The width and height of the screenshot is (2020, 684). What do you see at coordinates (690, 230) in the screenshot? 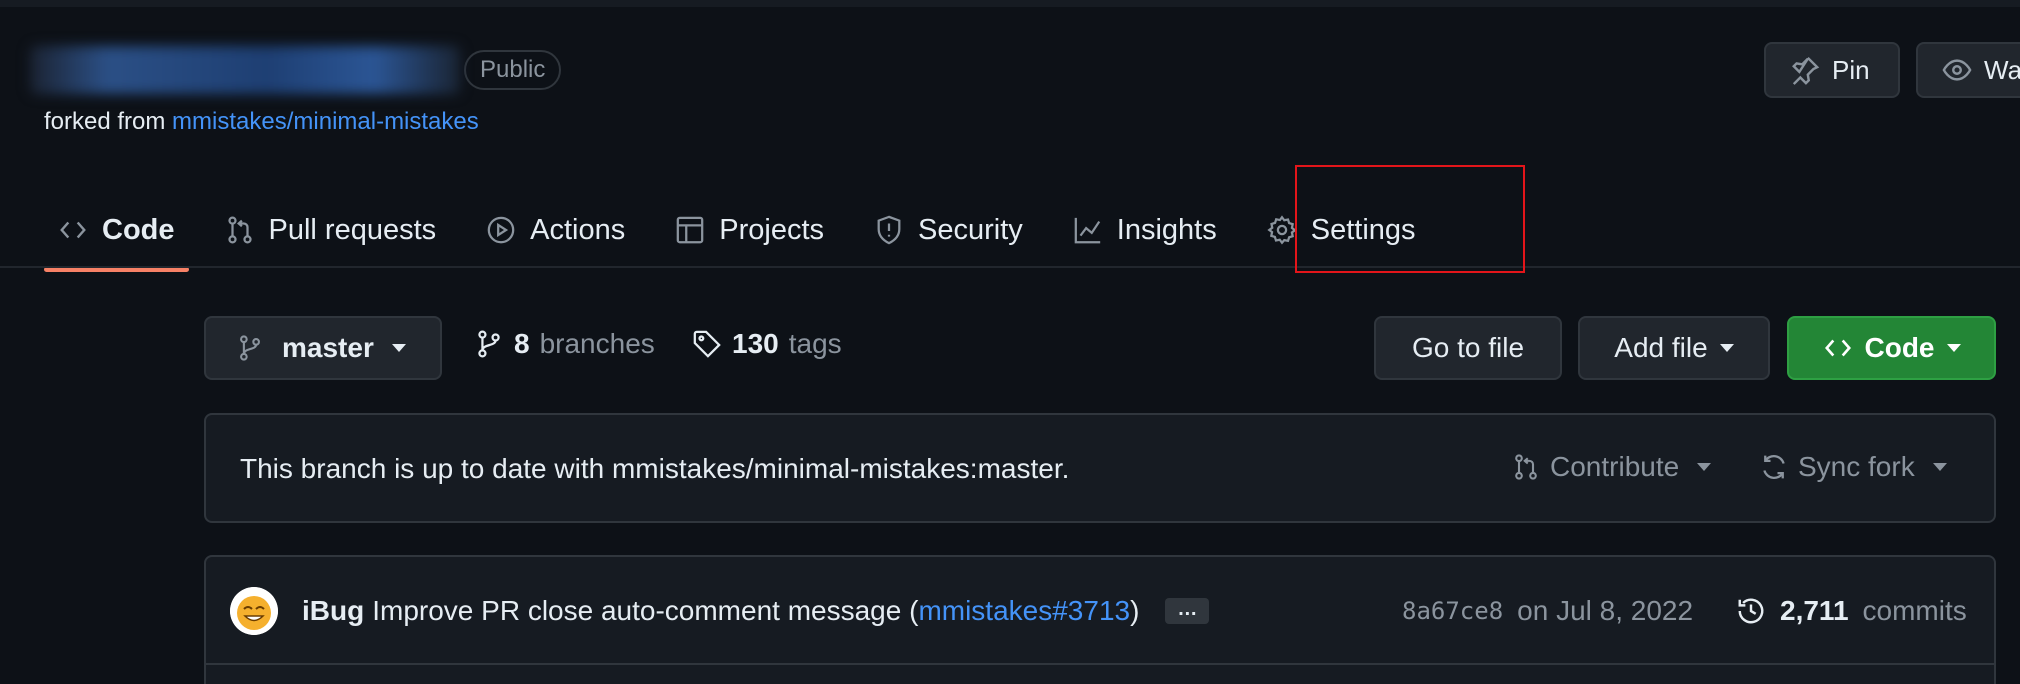
I see `table-icon` at bounding box center [690, 230].